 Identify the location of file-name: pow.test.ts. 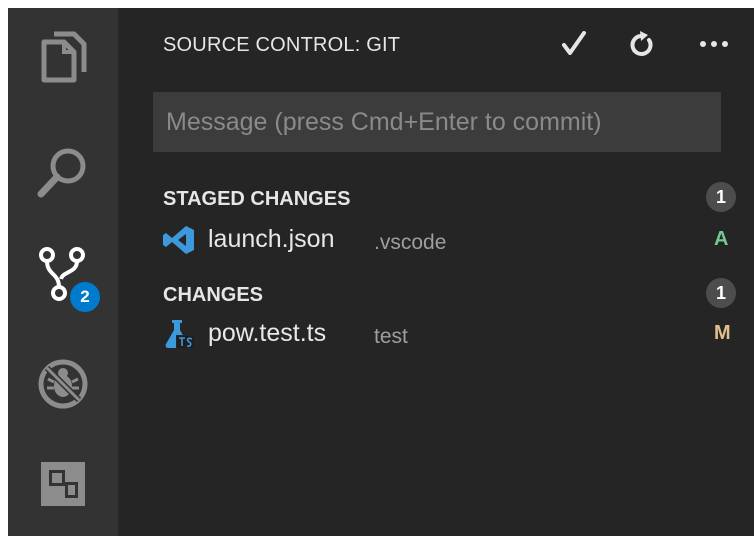
(267, 333).